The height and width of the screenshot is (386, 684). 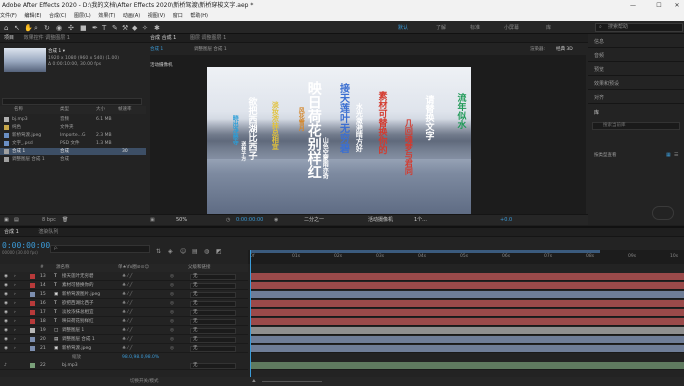 I want to click on close-icon: ✕, so click(x=677, y=5).